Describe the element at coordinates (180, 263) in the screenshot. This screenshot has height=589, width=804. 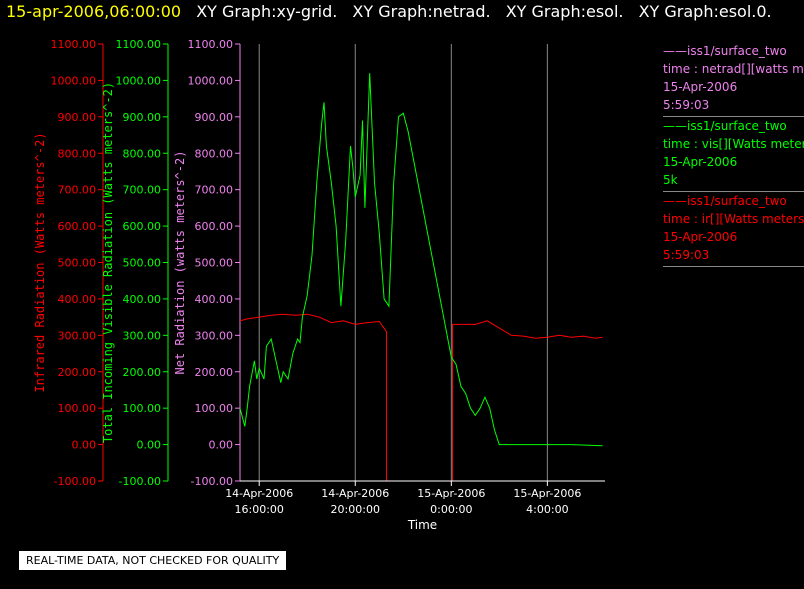
I see `y-axis-label: Net Radiation (watts meters^-2)` at that location.